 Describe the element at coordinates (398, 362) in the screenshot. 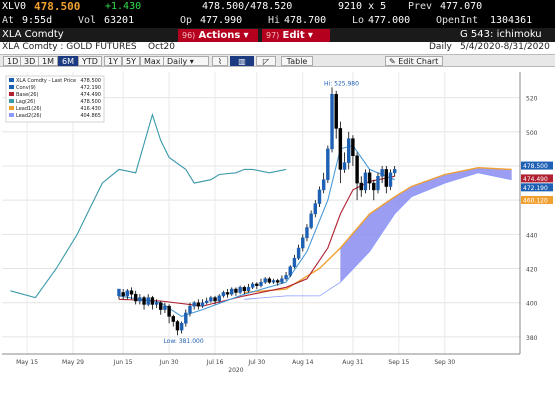

I see `x-tick-label: Sep 15` at that location.